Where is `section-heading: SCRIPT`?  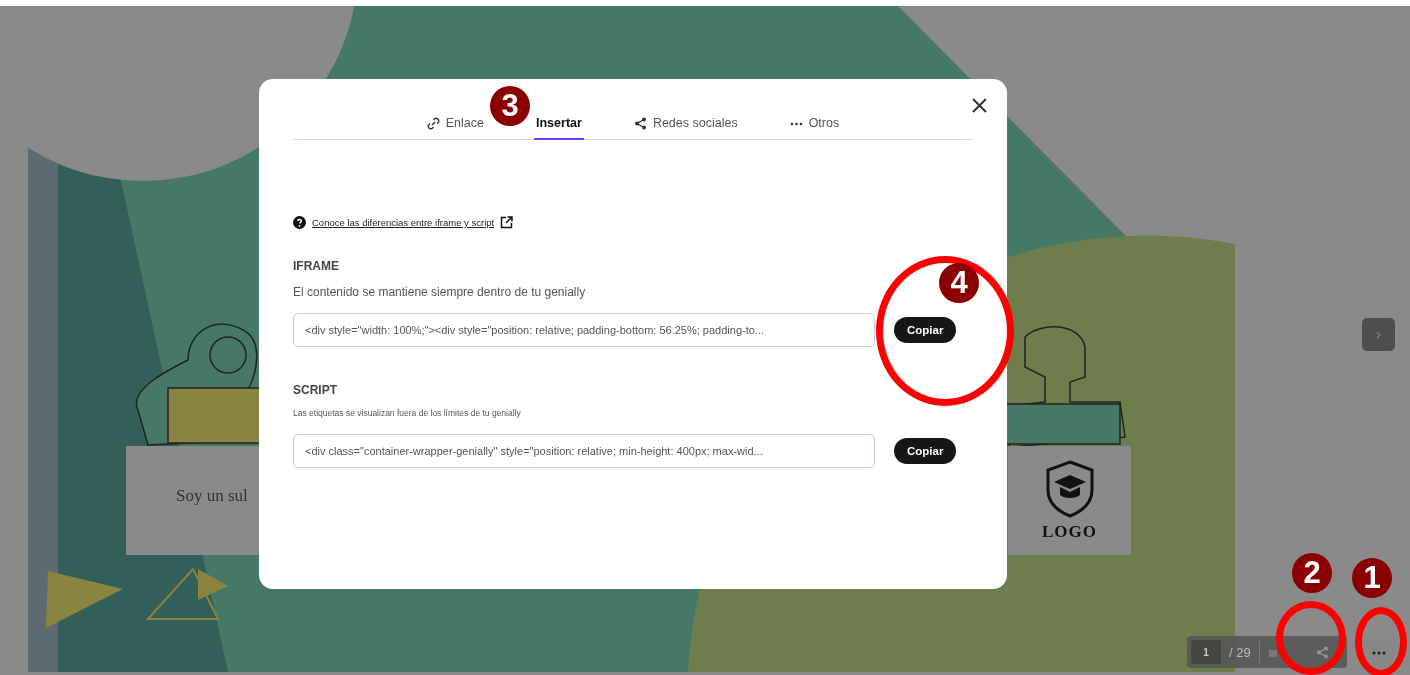
section-heading: SCRIPT is located at coordinates (315, 390).